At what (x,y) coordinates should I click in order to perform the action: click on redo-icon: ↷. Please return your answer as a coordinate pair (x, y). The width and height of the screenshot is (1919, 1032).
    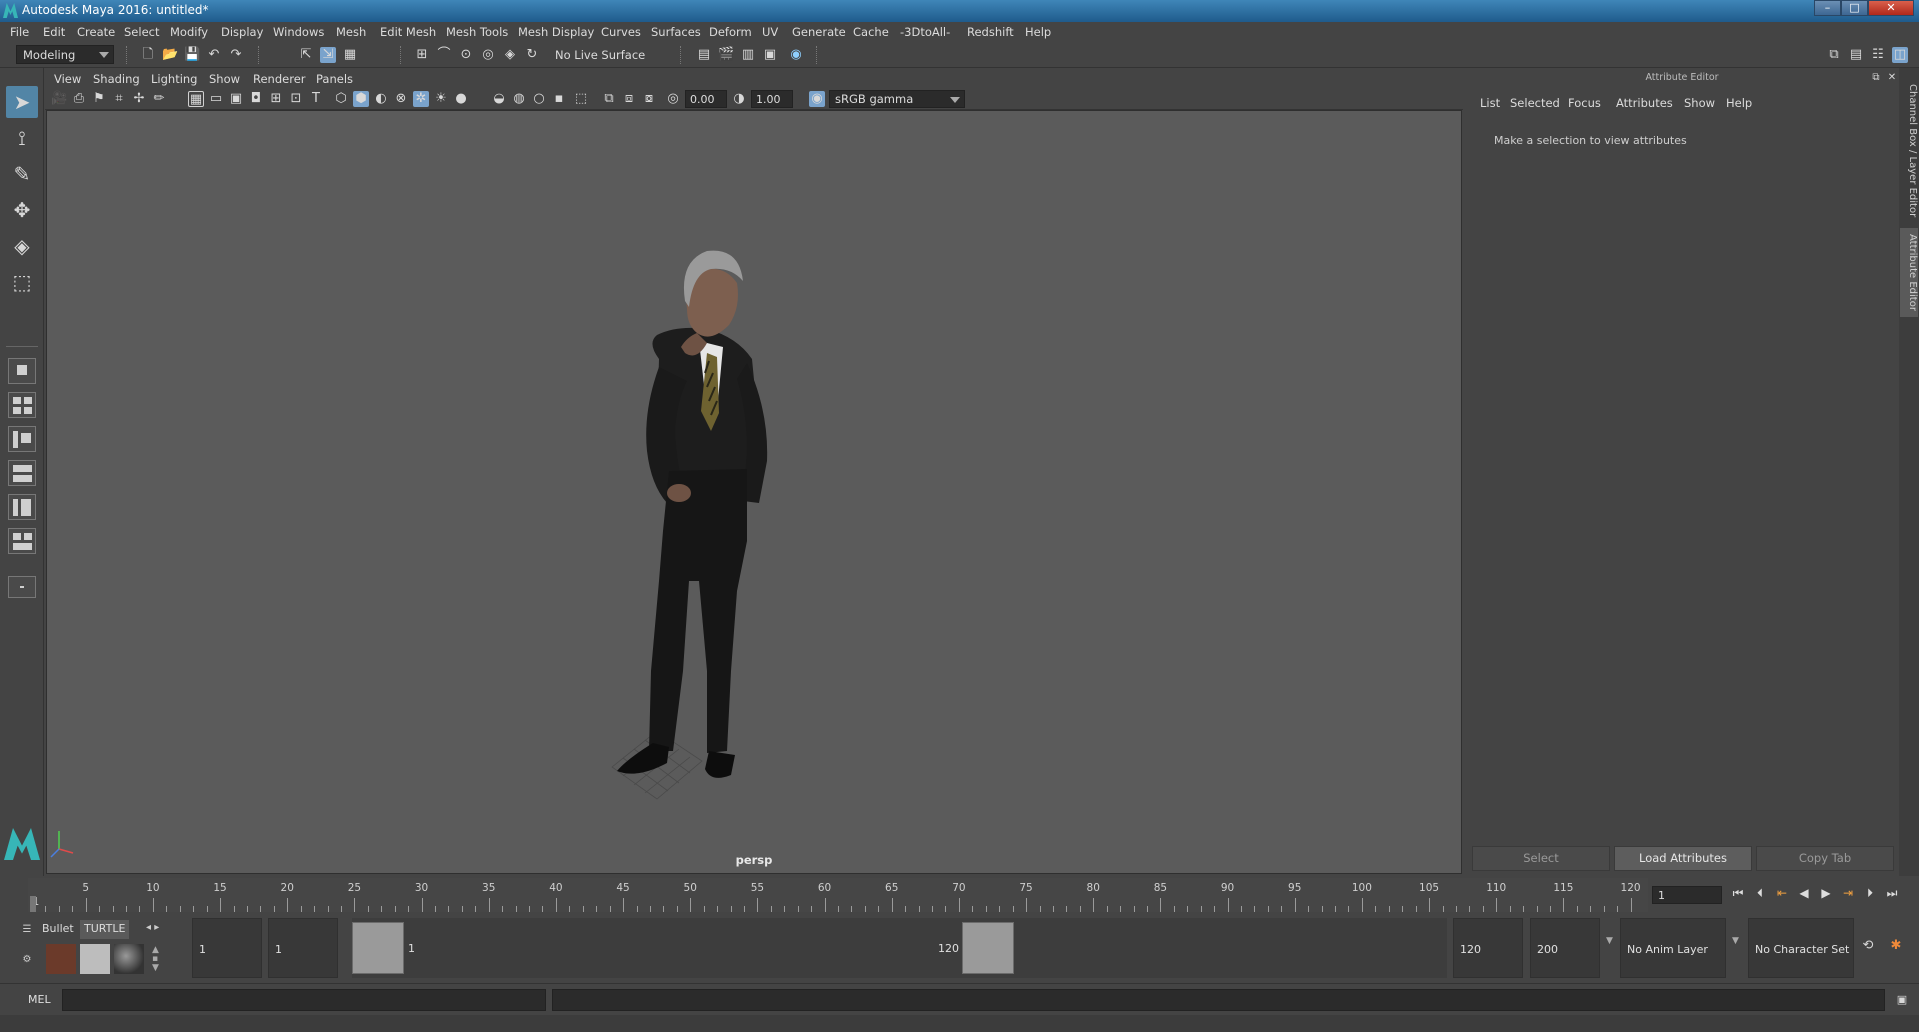
    Looking at the image, I should click on (236, 55).